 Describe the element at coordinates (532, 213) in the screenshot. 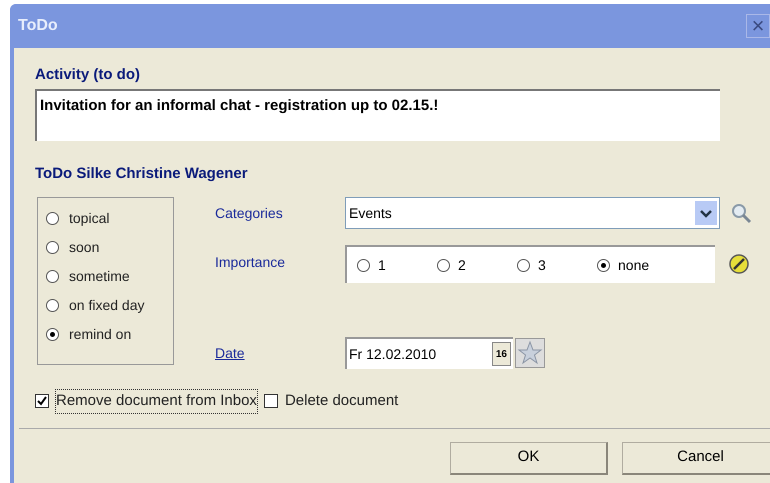

I see `categories-dropdown: Events` at that location.